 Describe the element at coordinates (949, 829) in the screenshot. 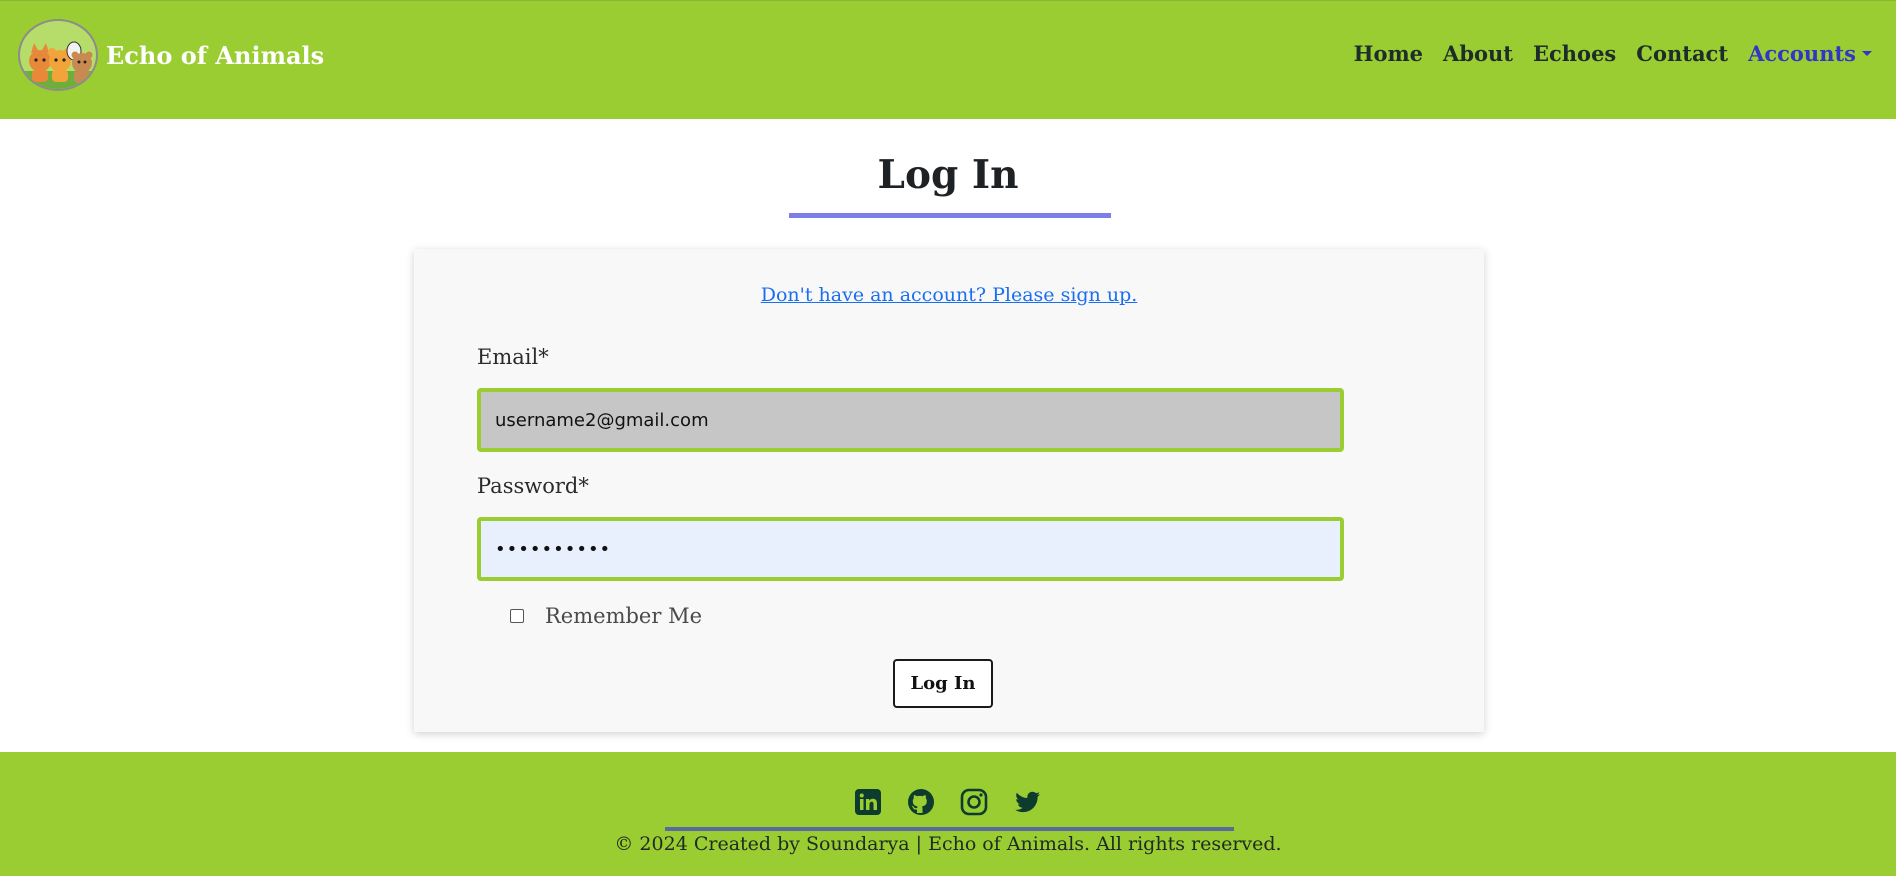

I see `footer-divider` at that location.